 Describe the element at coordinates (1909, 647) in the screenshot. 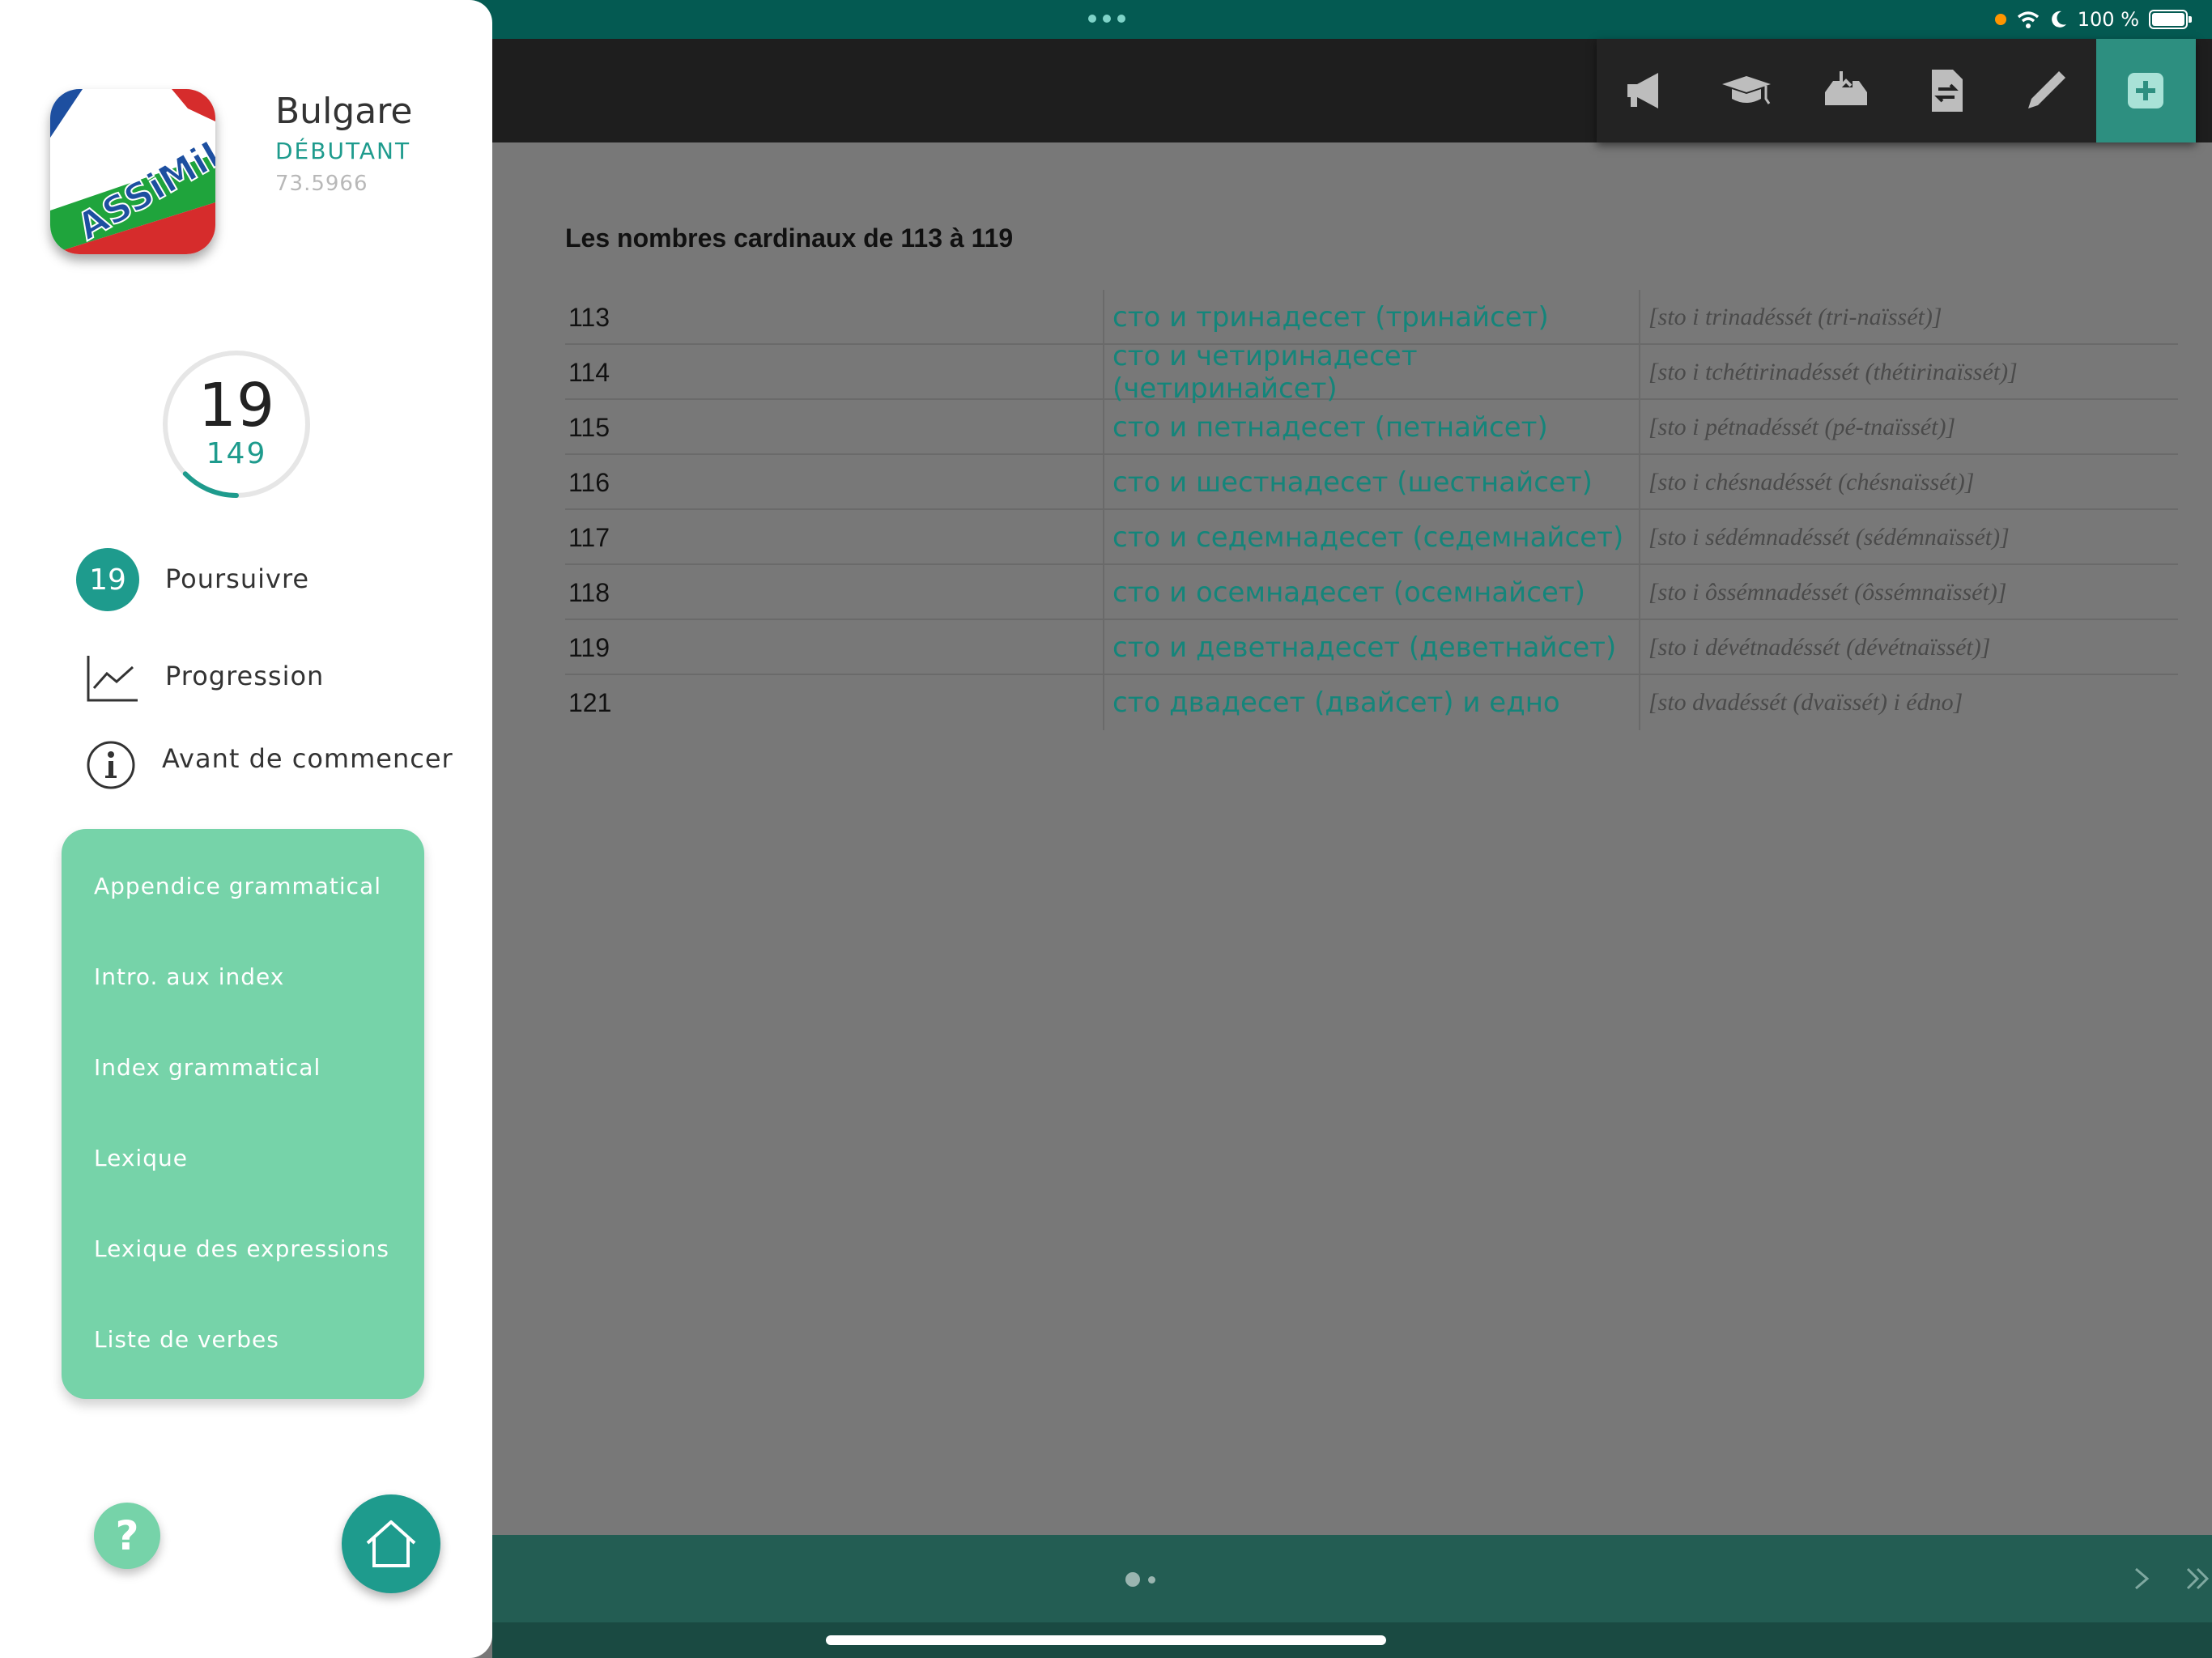

I see `pronunciation-cell: [sto i dévétnadéssét (dévétnaïssét)]` at that location.